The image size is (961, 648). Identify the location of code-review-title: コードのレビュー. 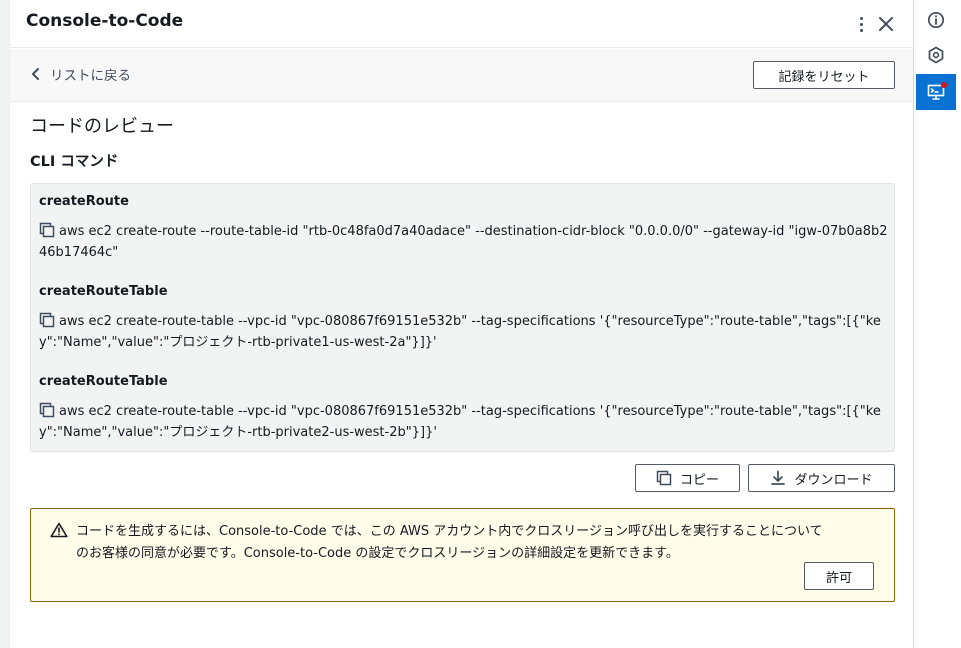
(102, 126).